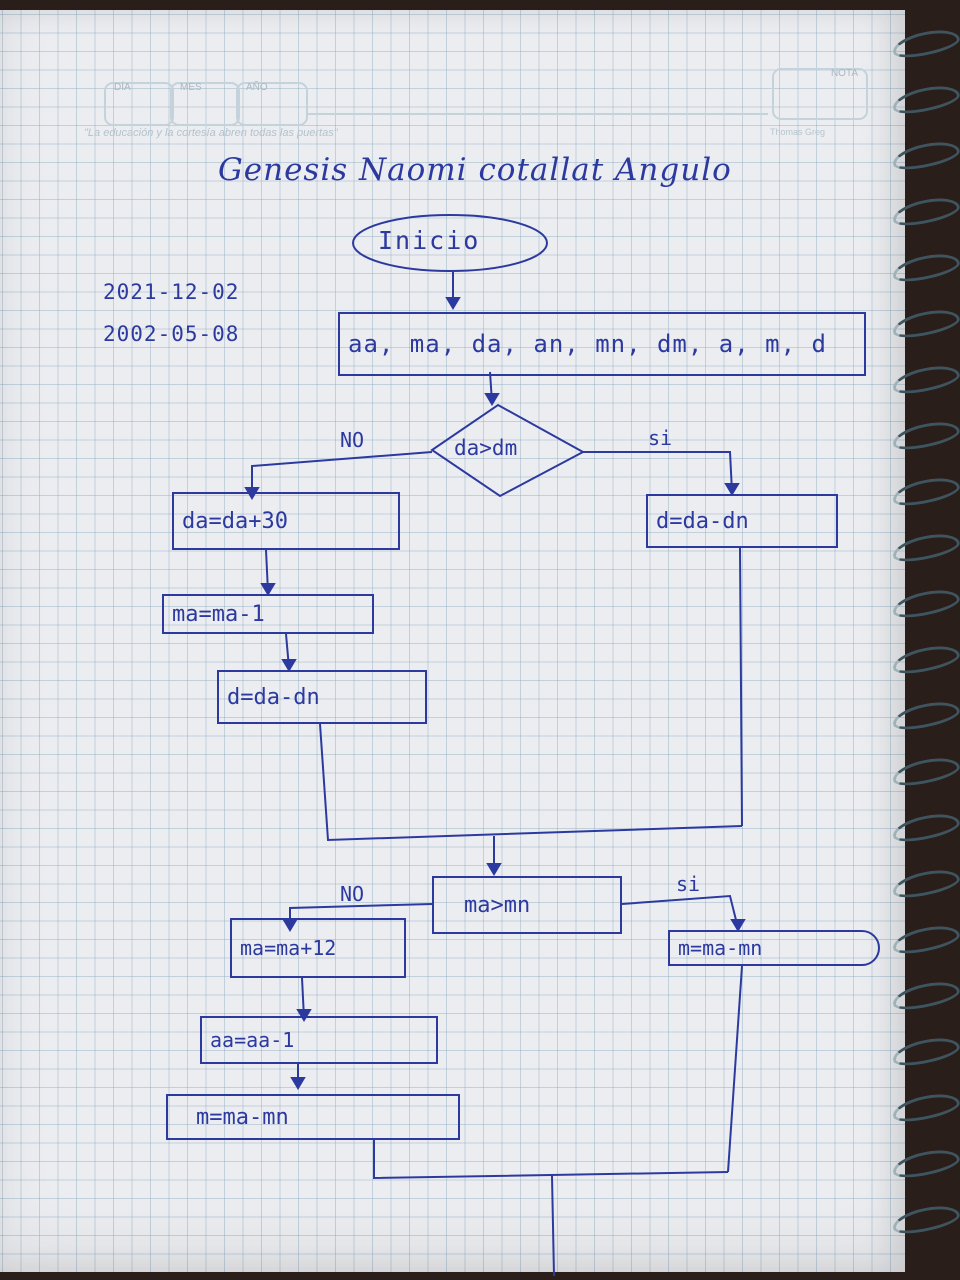 The width and height of the screenshot is (960, 1280). I want to click on process-ma-plus-12: ma=ma+12, so click(318, 948).